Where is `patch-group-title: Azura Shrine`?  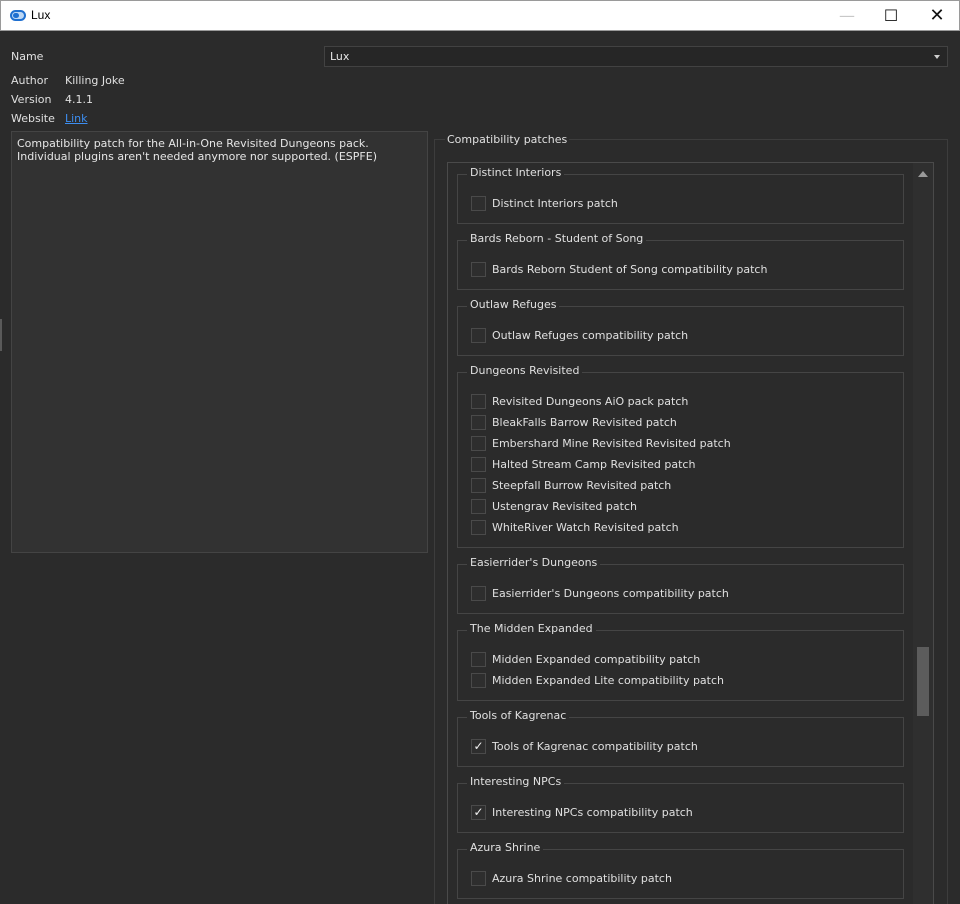 patch-group-title: Azura Shrine is located at coordinates (505, 847).